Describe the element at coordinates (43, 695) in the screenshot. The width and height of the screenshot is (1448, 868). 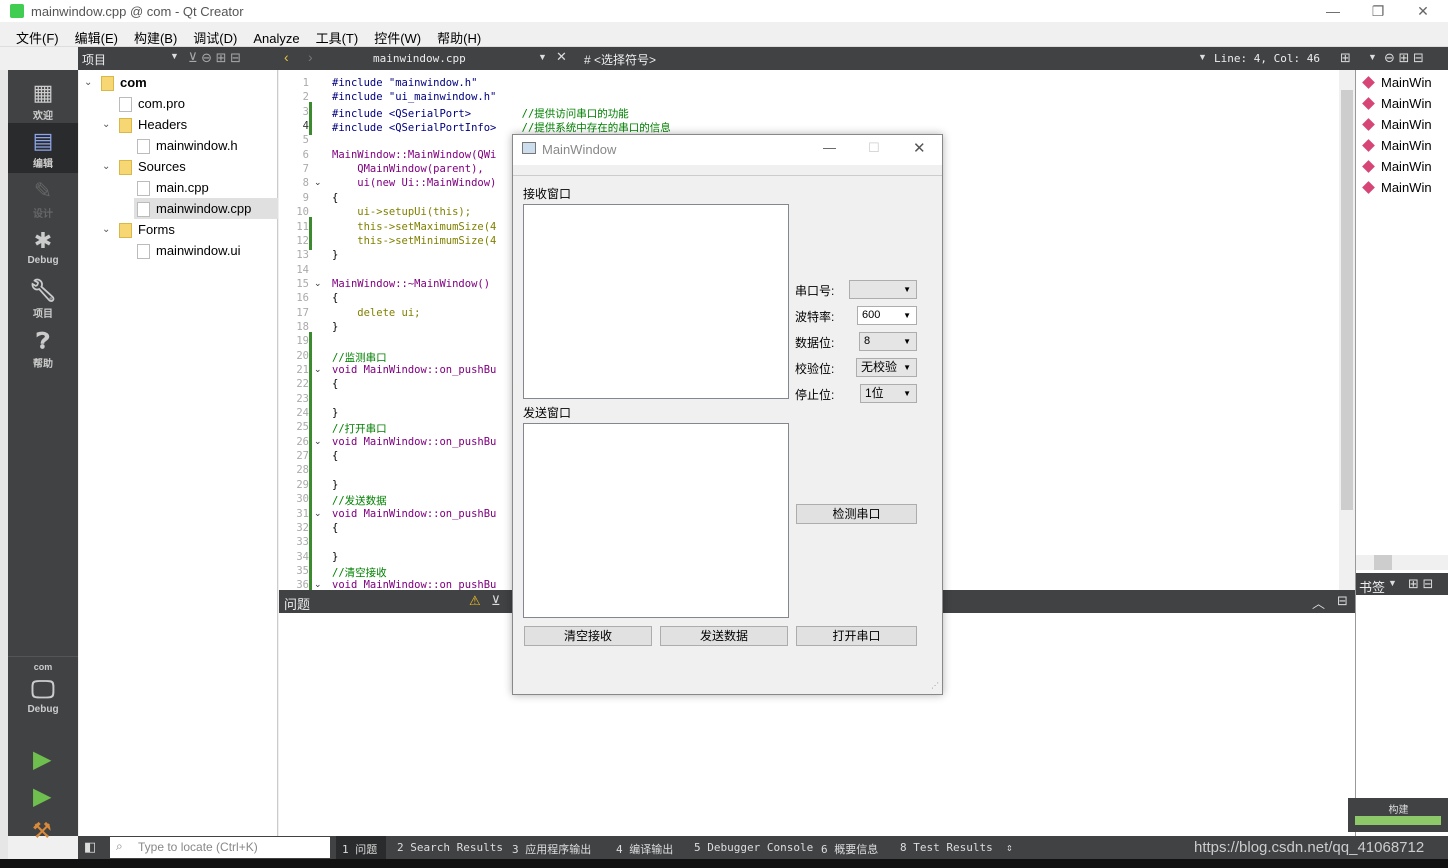
I see `kit-selector: com 🖵︎ Debug` at that location.